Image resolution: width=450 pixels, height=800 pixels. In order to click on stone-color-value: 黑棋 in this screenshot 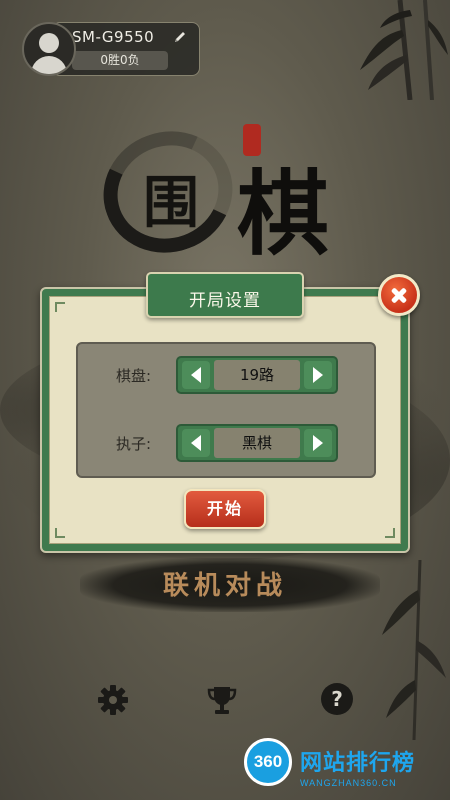, I will do `click(257, 443)`.